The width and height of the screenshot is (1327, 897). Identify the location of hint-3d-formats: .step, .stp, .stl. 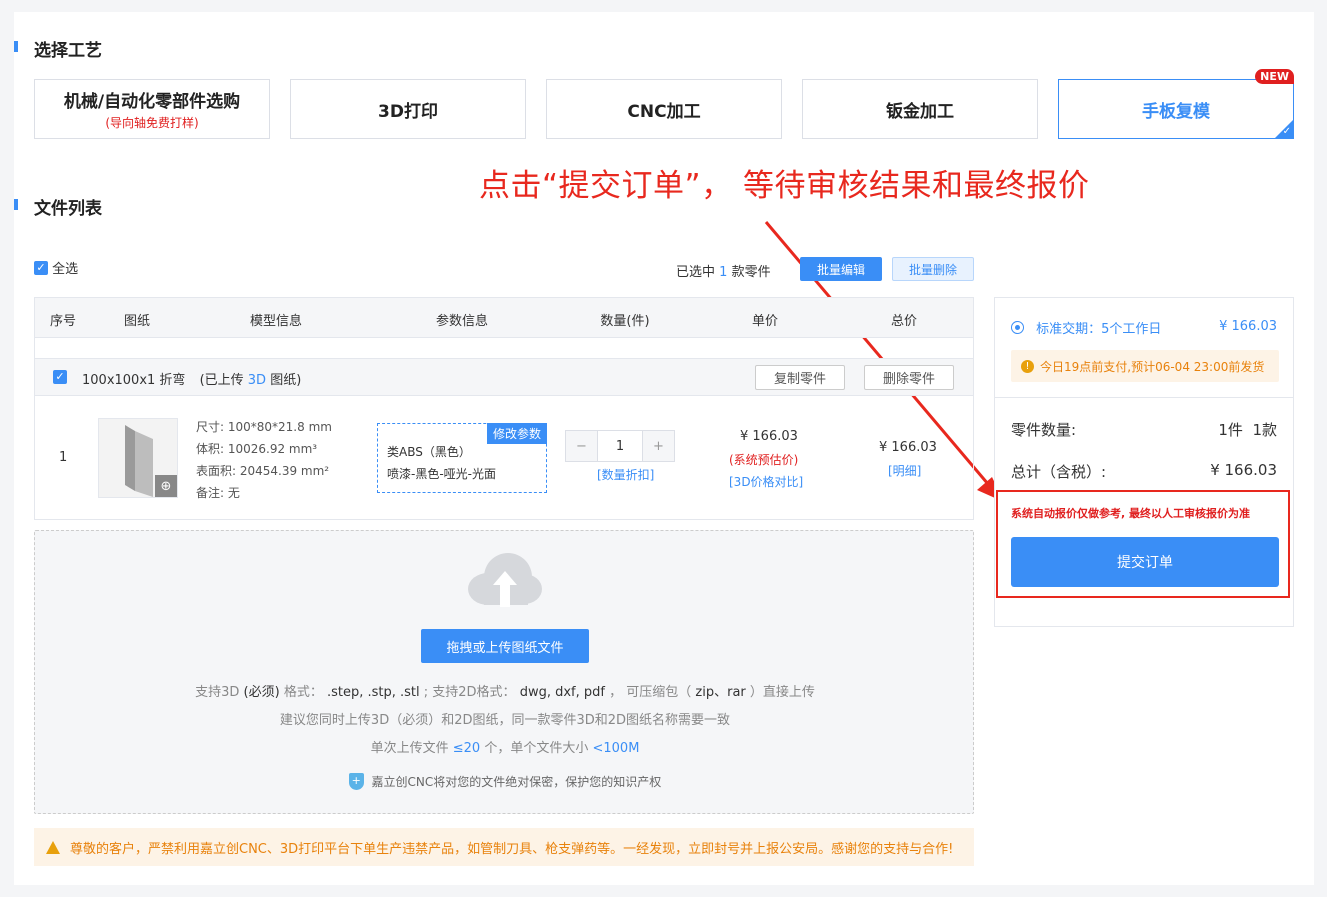
(373, 692).